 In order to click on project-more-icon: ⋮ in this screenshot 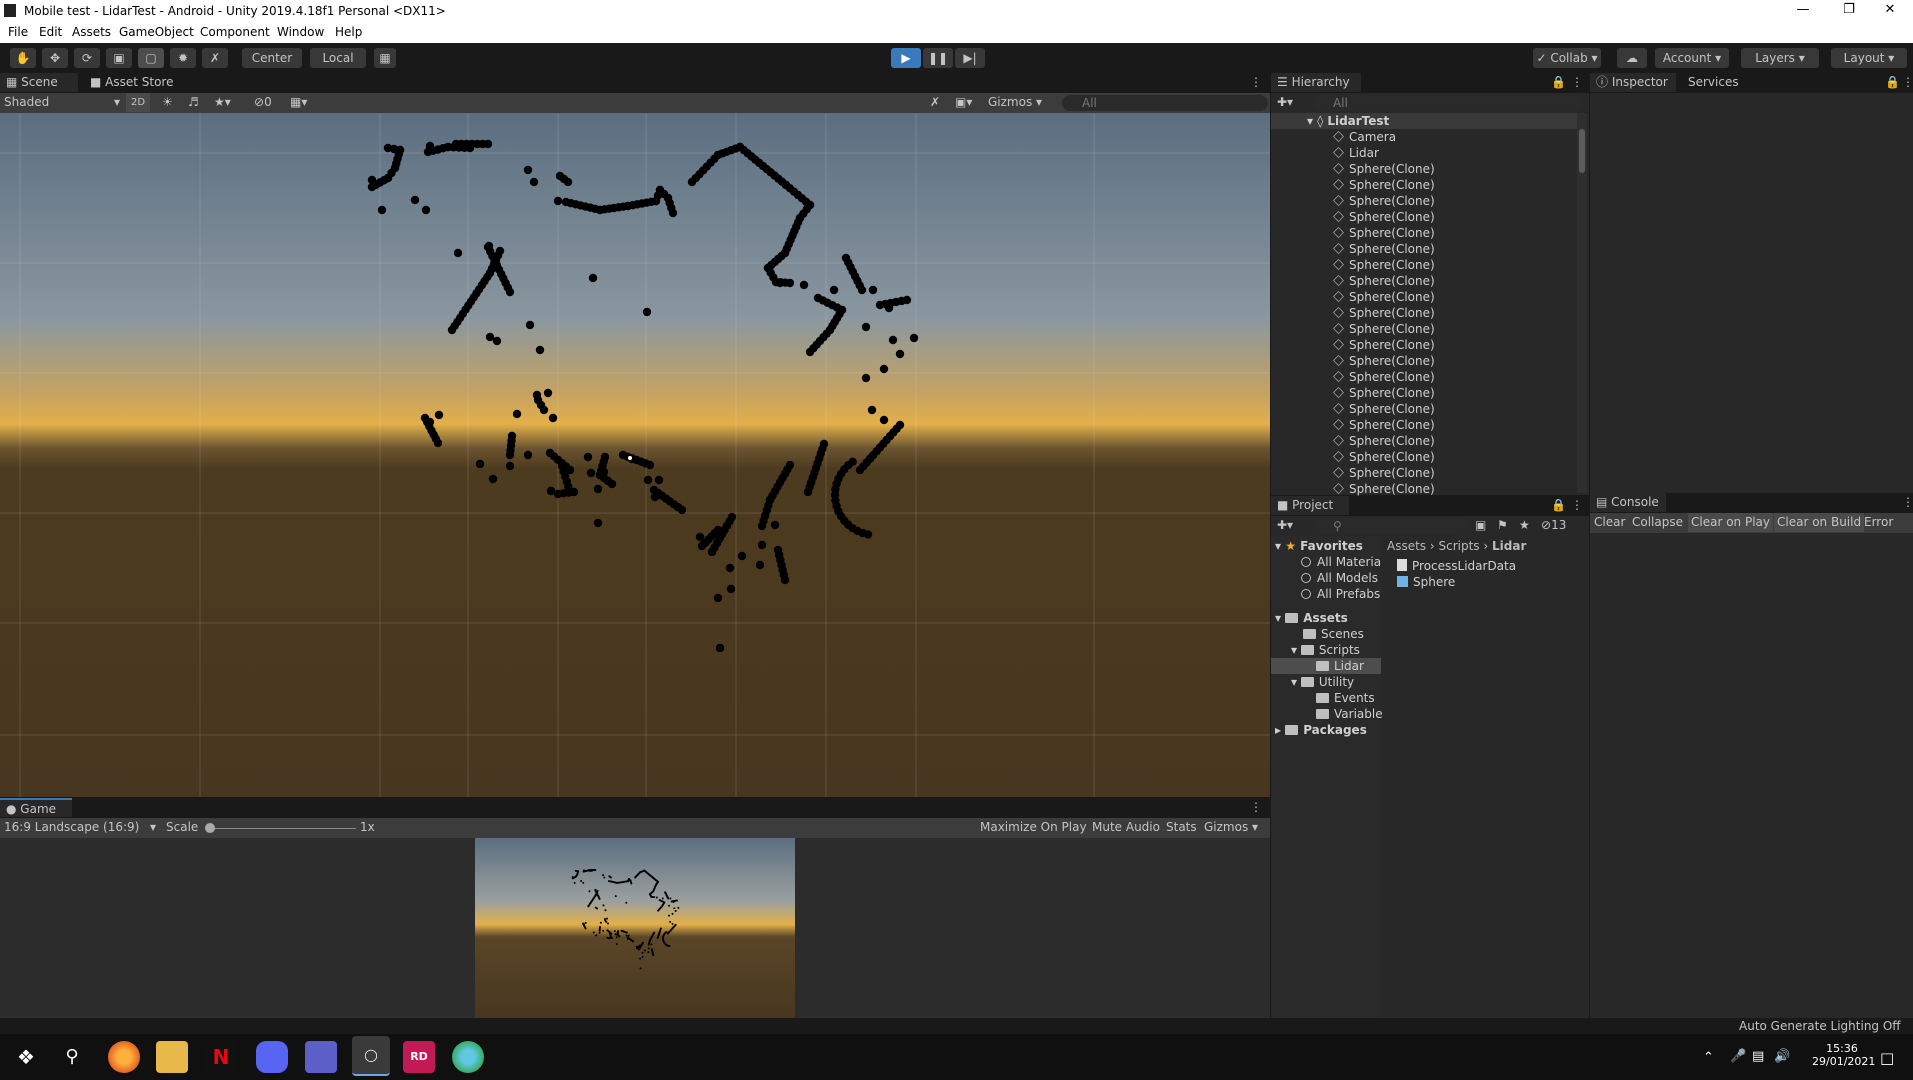, I will do `click(1577, 505)`.